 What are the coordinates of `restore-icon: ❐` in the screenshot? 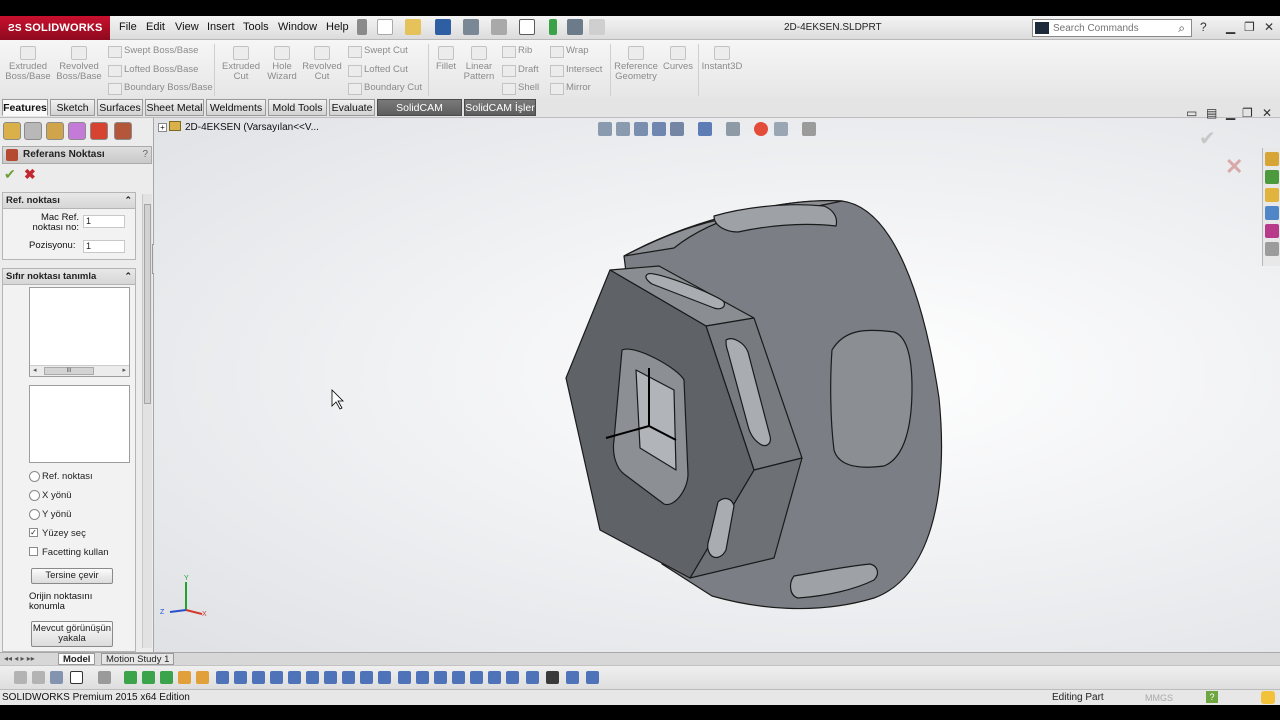 It's located at (1249, 27).